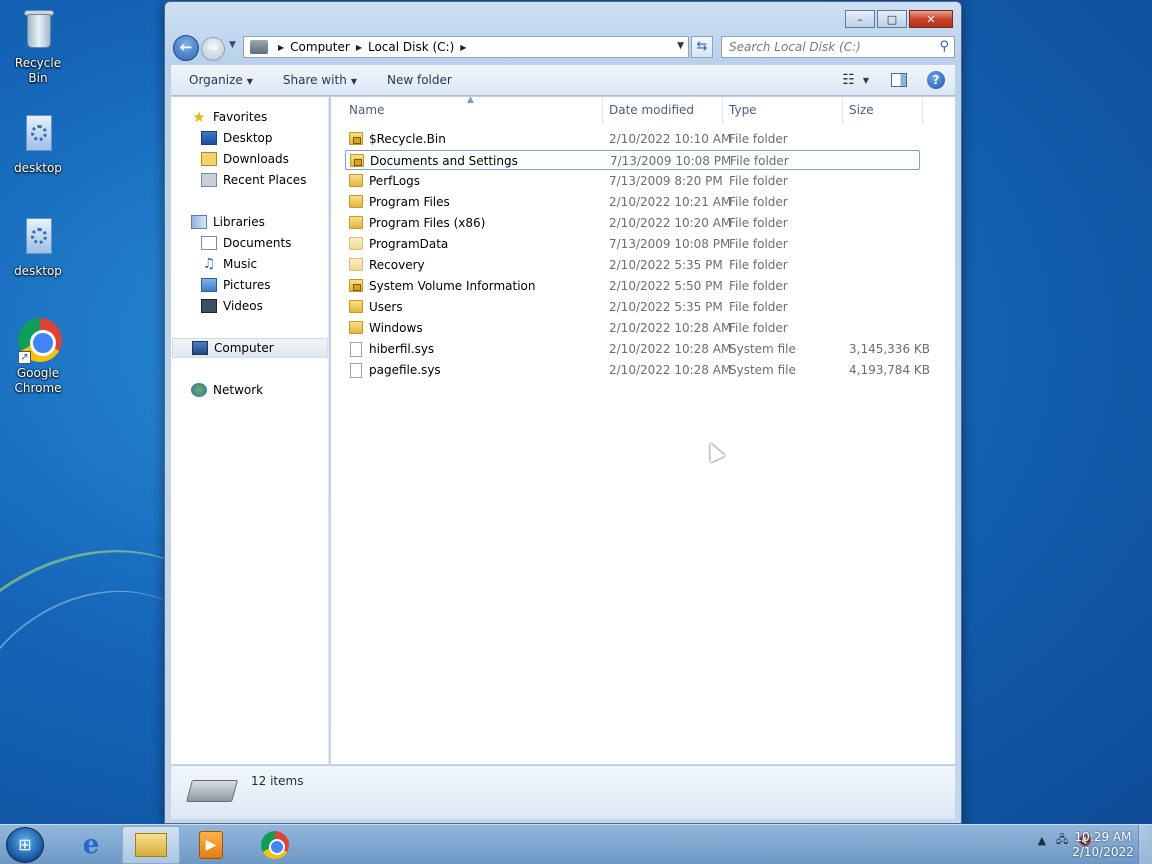 This screenshot has width=1152, height=864. Describe the element at coordinates (386, 307) in the screenshot. I see `file-name: Users` at that location.